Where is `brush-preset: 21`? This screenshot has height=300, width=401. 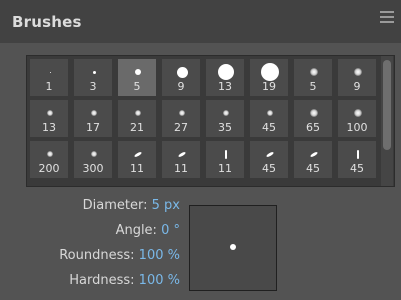
brush-preset: 21 is located at coordinates (137, 118).